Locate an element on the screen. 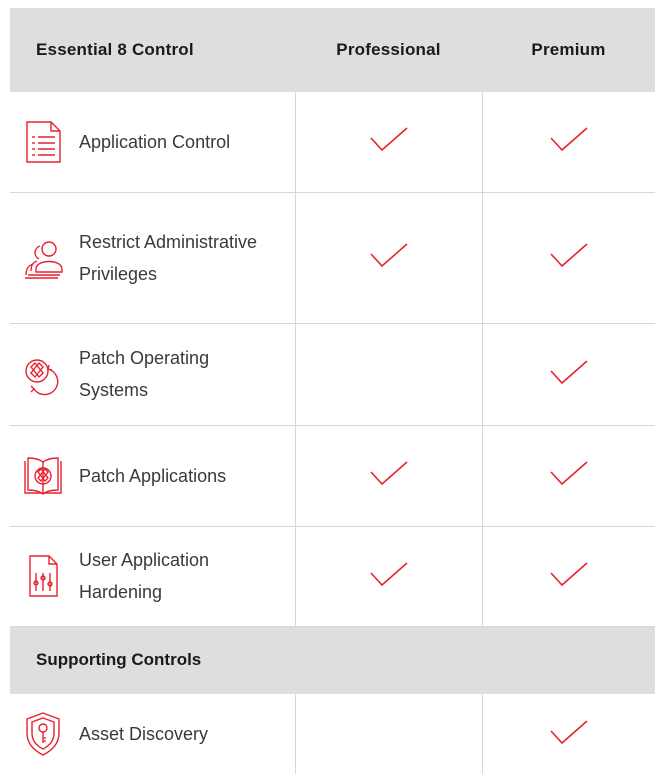  table-row: Asset Discovery is located at coordinates (332, 734).